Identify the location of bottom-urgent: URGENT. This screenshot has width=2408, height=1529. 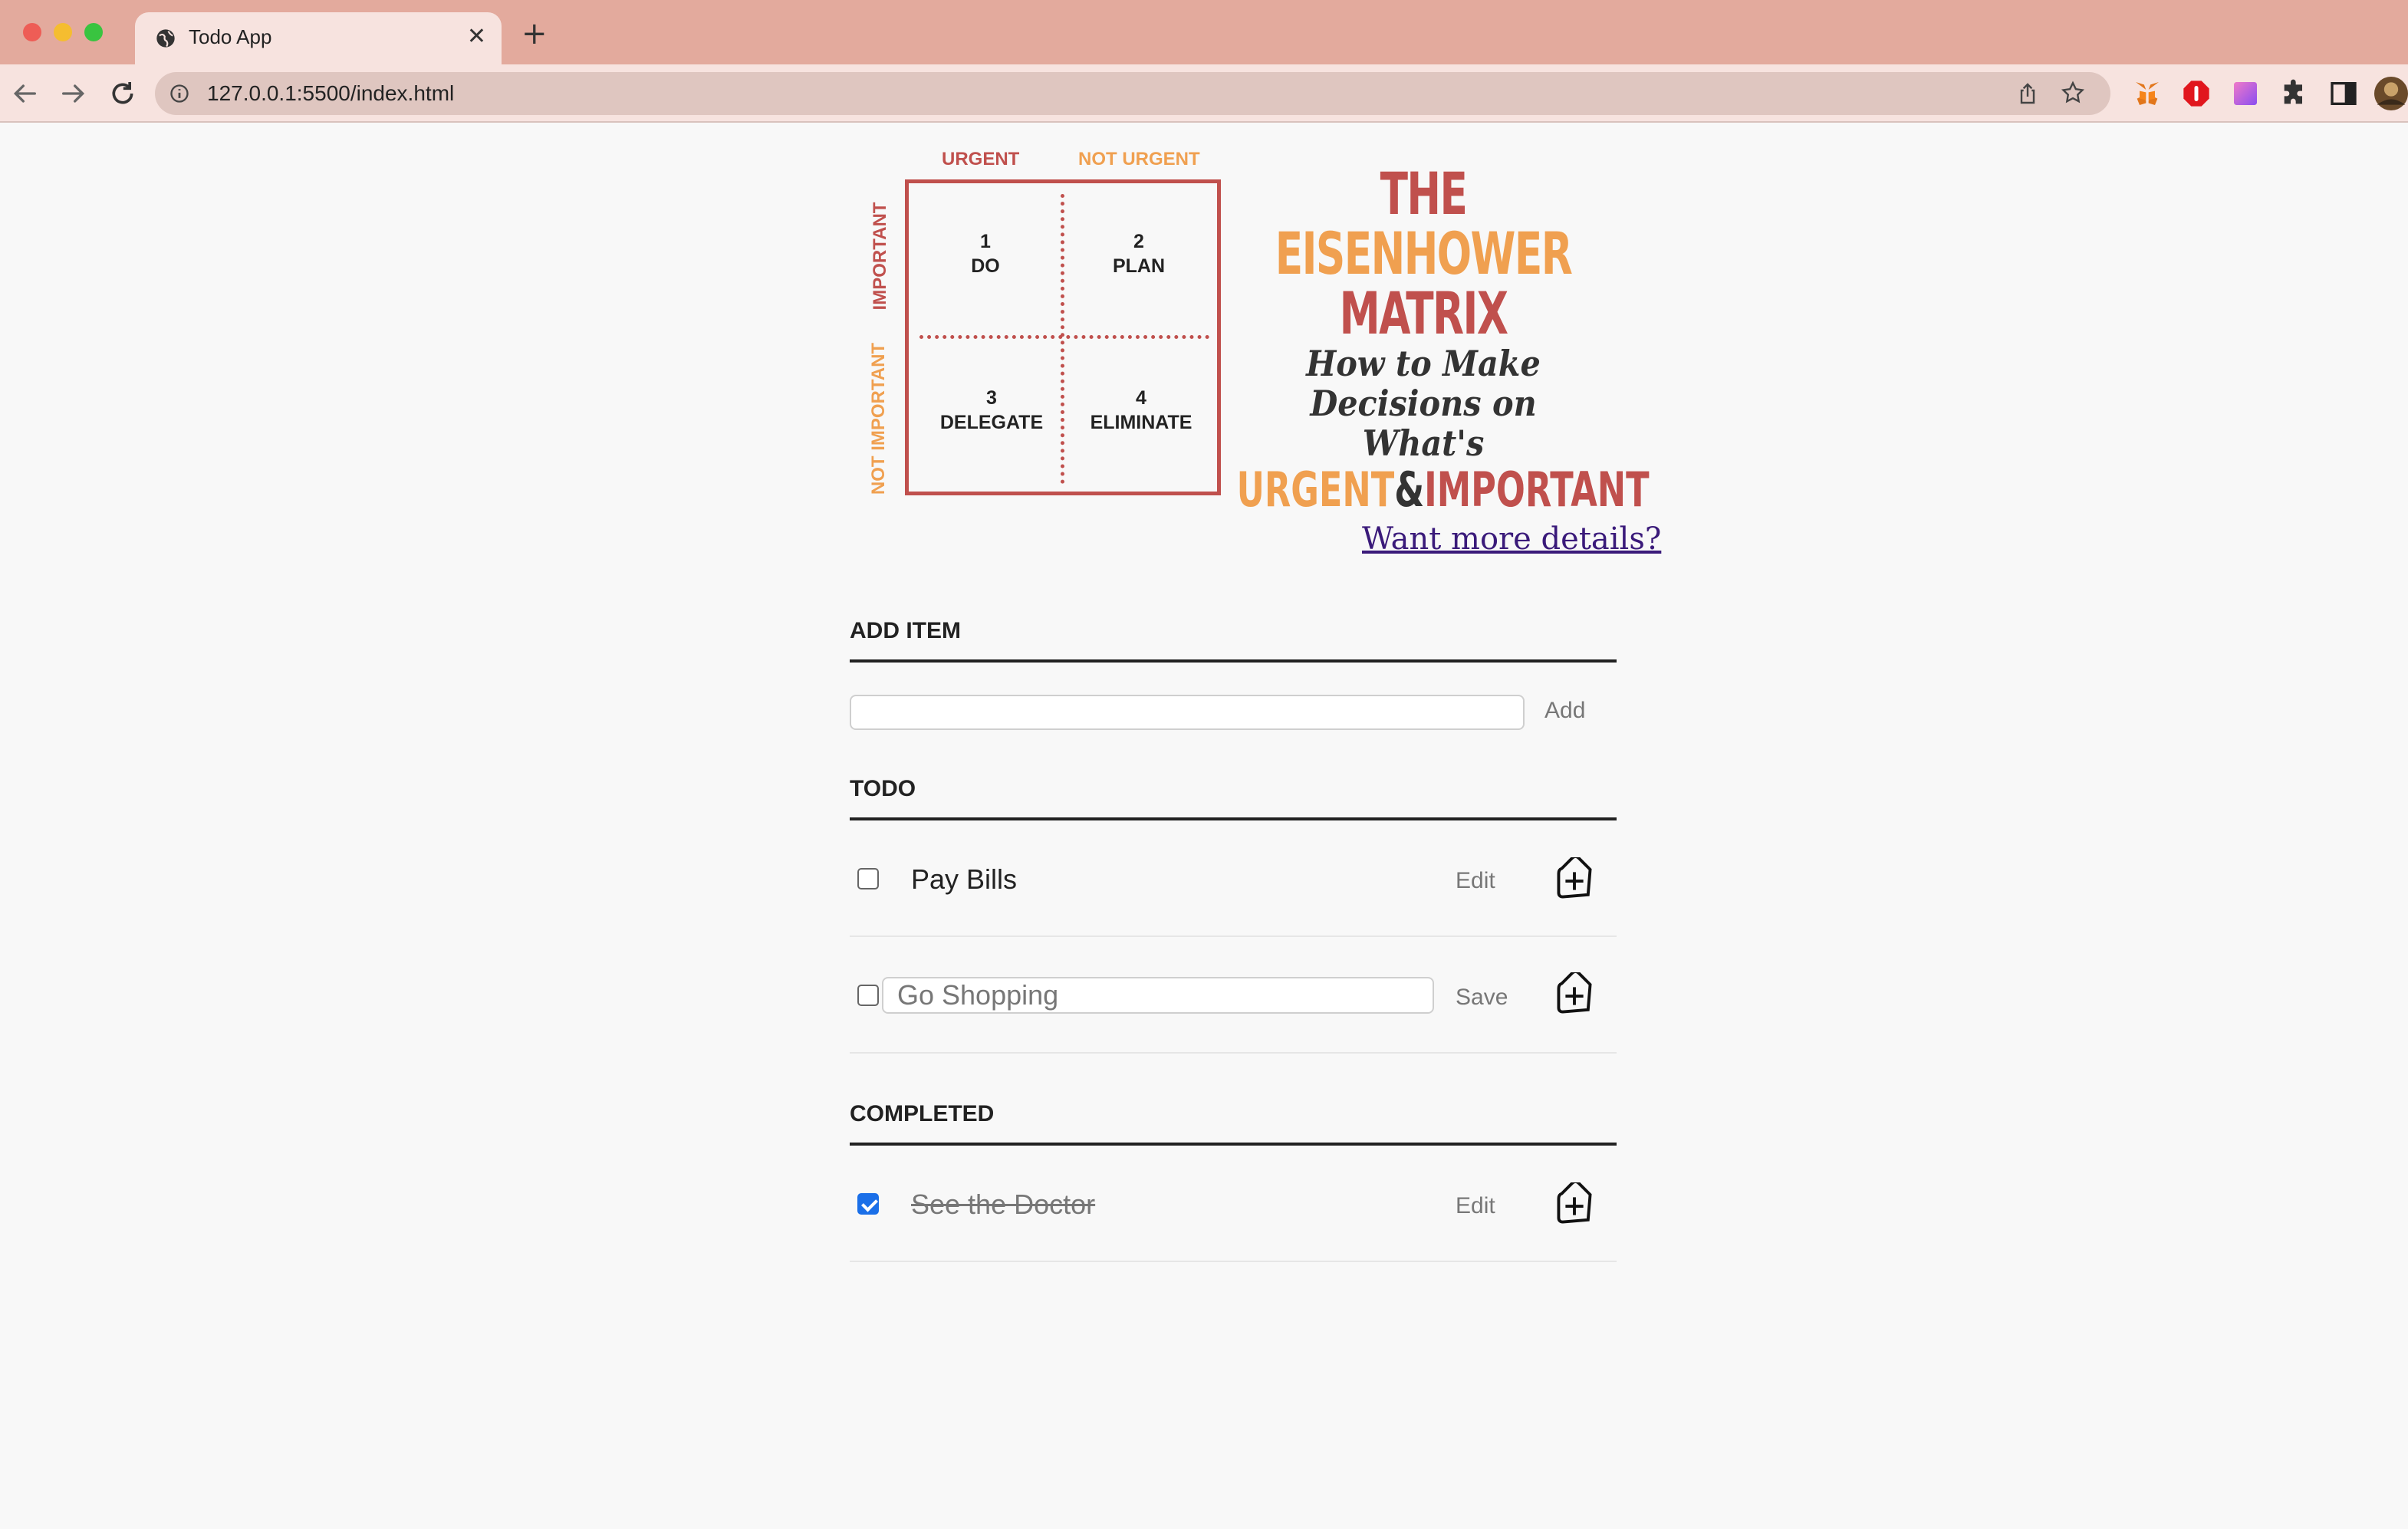
(1315, 490).